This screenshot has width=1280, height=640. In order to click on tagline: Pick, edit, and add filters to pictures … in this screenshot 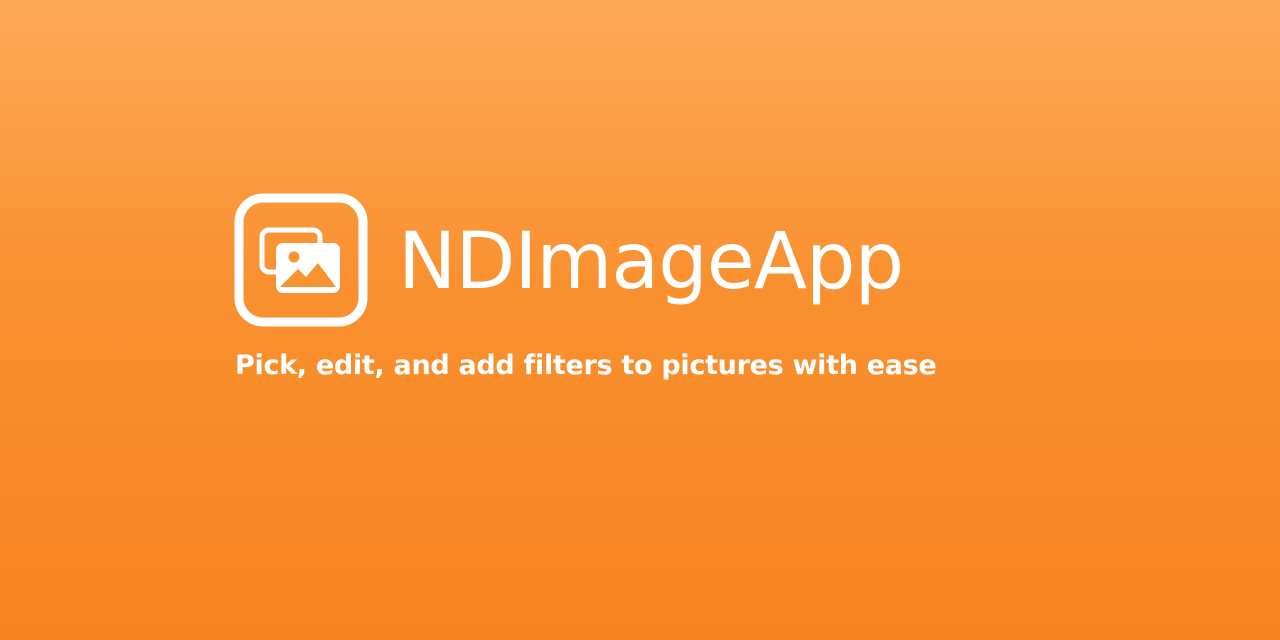, I will do `click(586, 365)`.